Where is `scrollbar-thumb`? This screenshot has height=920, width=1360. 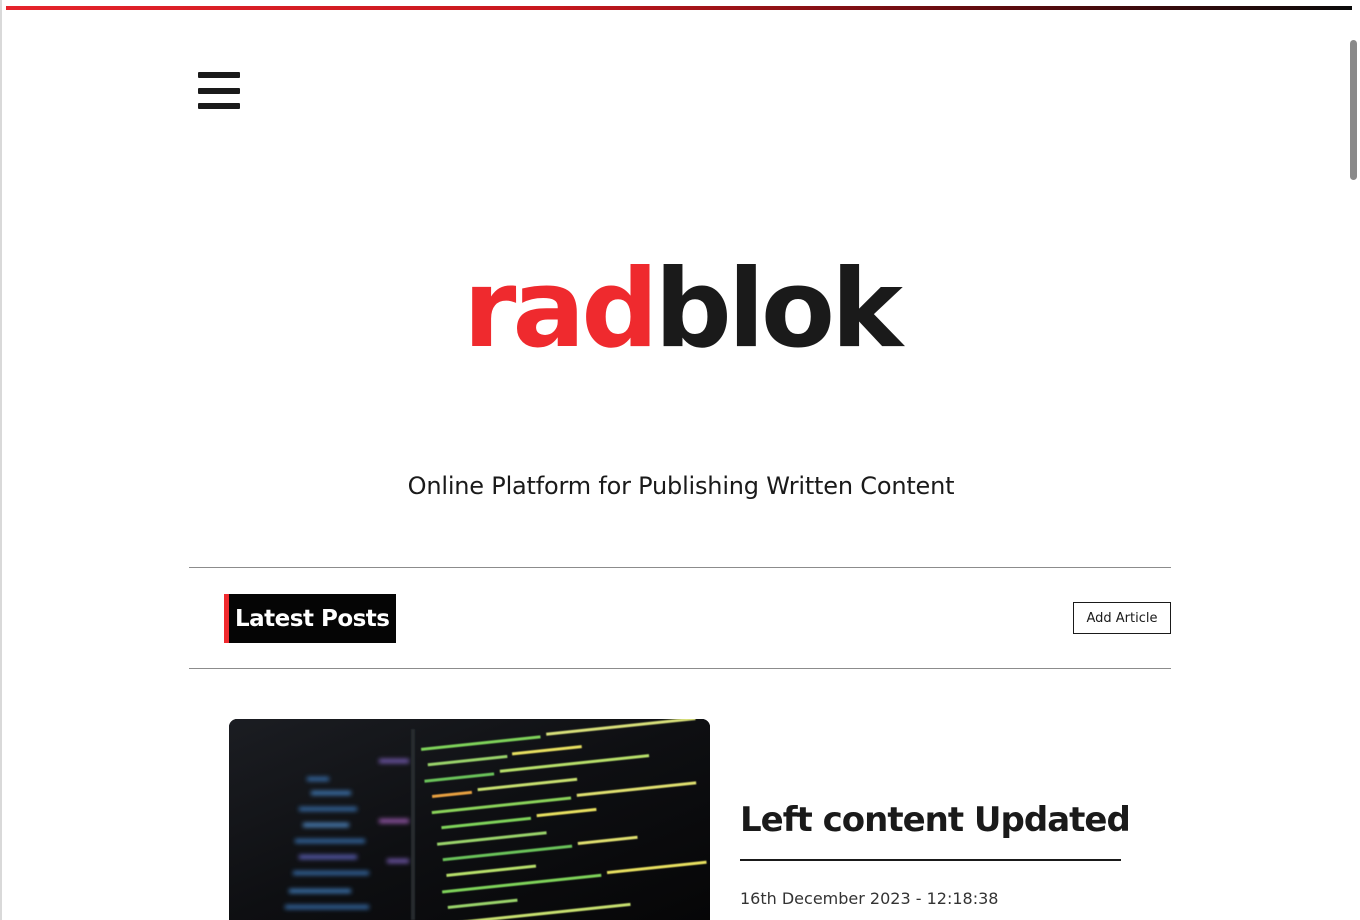
scrollbar-thumb is located at coordinates (1353, 110).